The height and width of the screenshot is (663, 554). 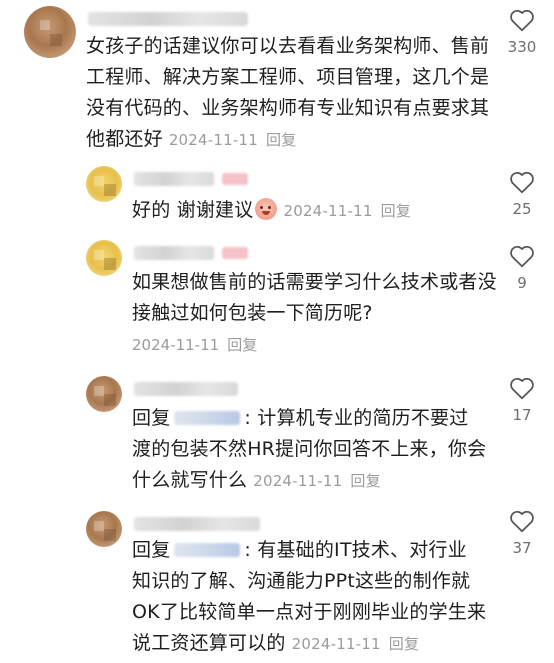 What do you see at coordinates (522, 415) in the screenshot?
I see `like-count: 17` at bounding box center [522, 415].